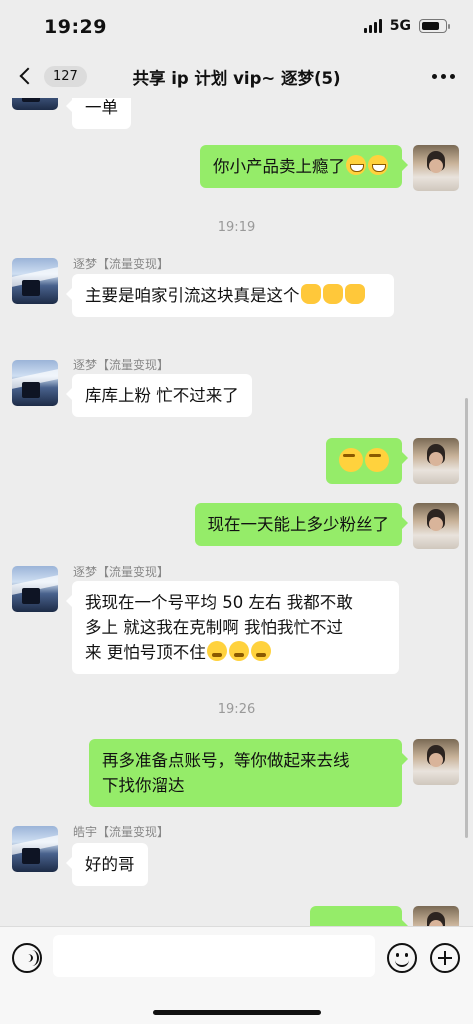  I want to click on voice-icon, so click(27, 958).